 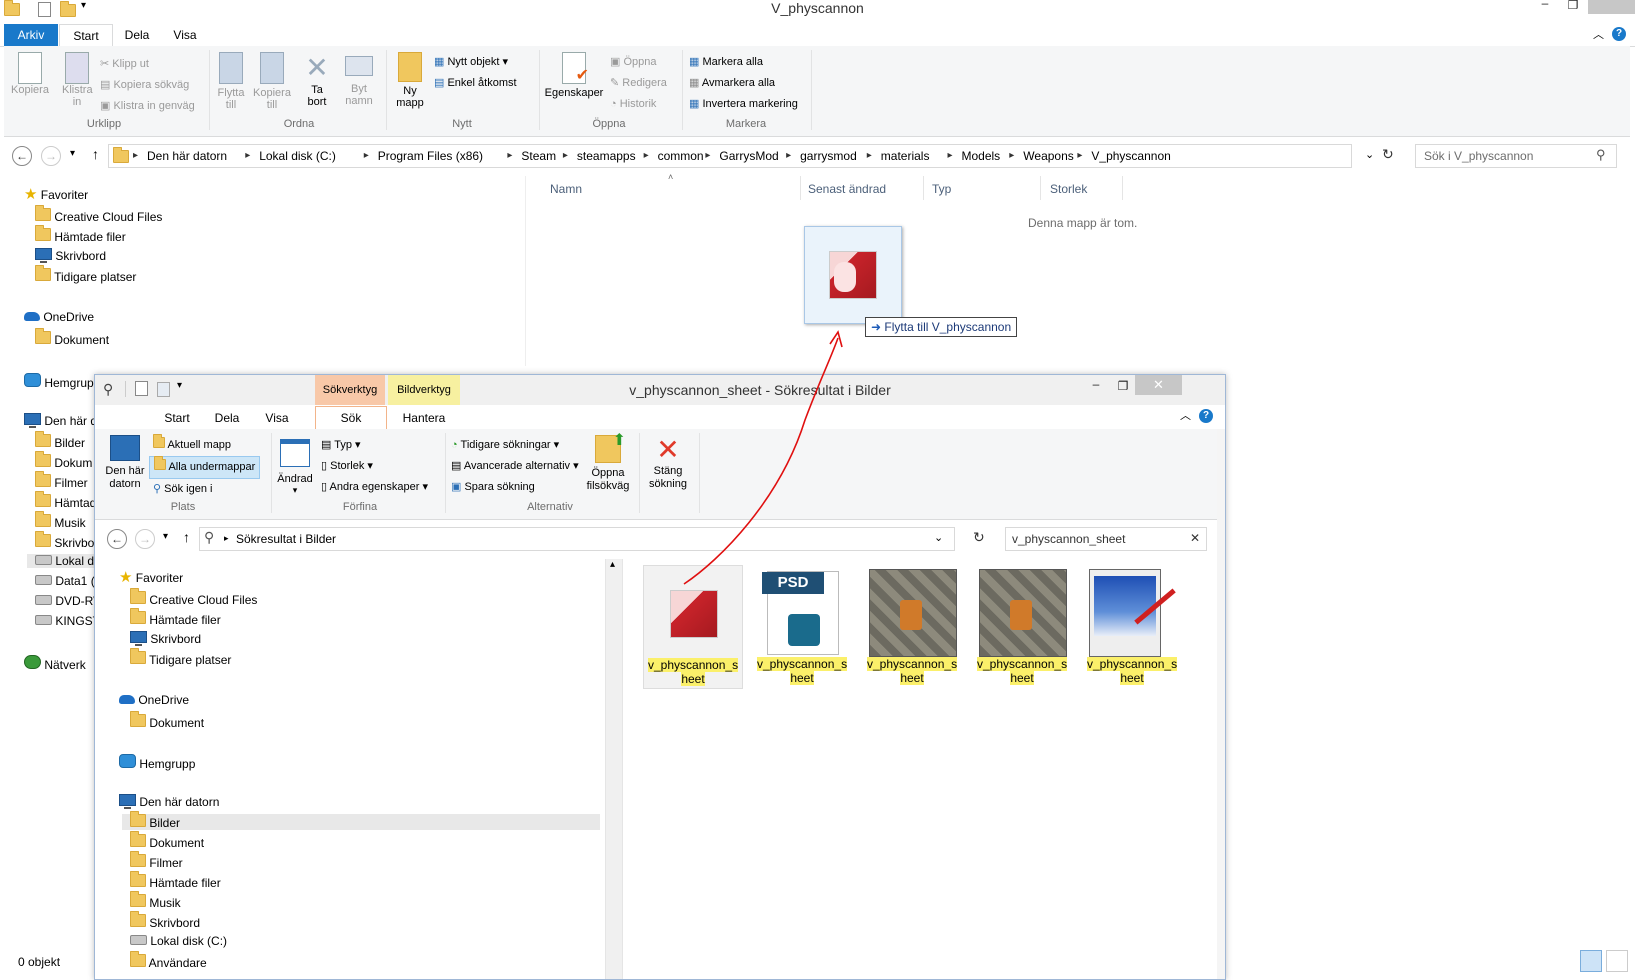 I want to click on column-header-date: Senast ändrad, so click(x=847, y=189).